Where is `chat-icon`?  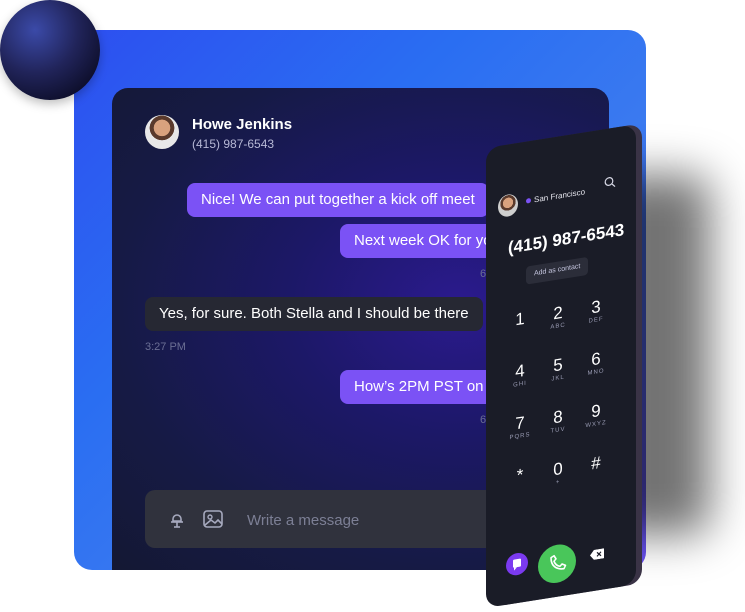 chat-icon is located at coordinates (517, 564).